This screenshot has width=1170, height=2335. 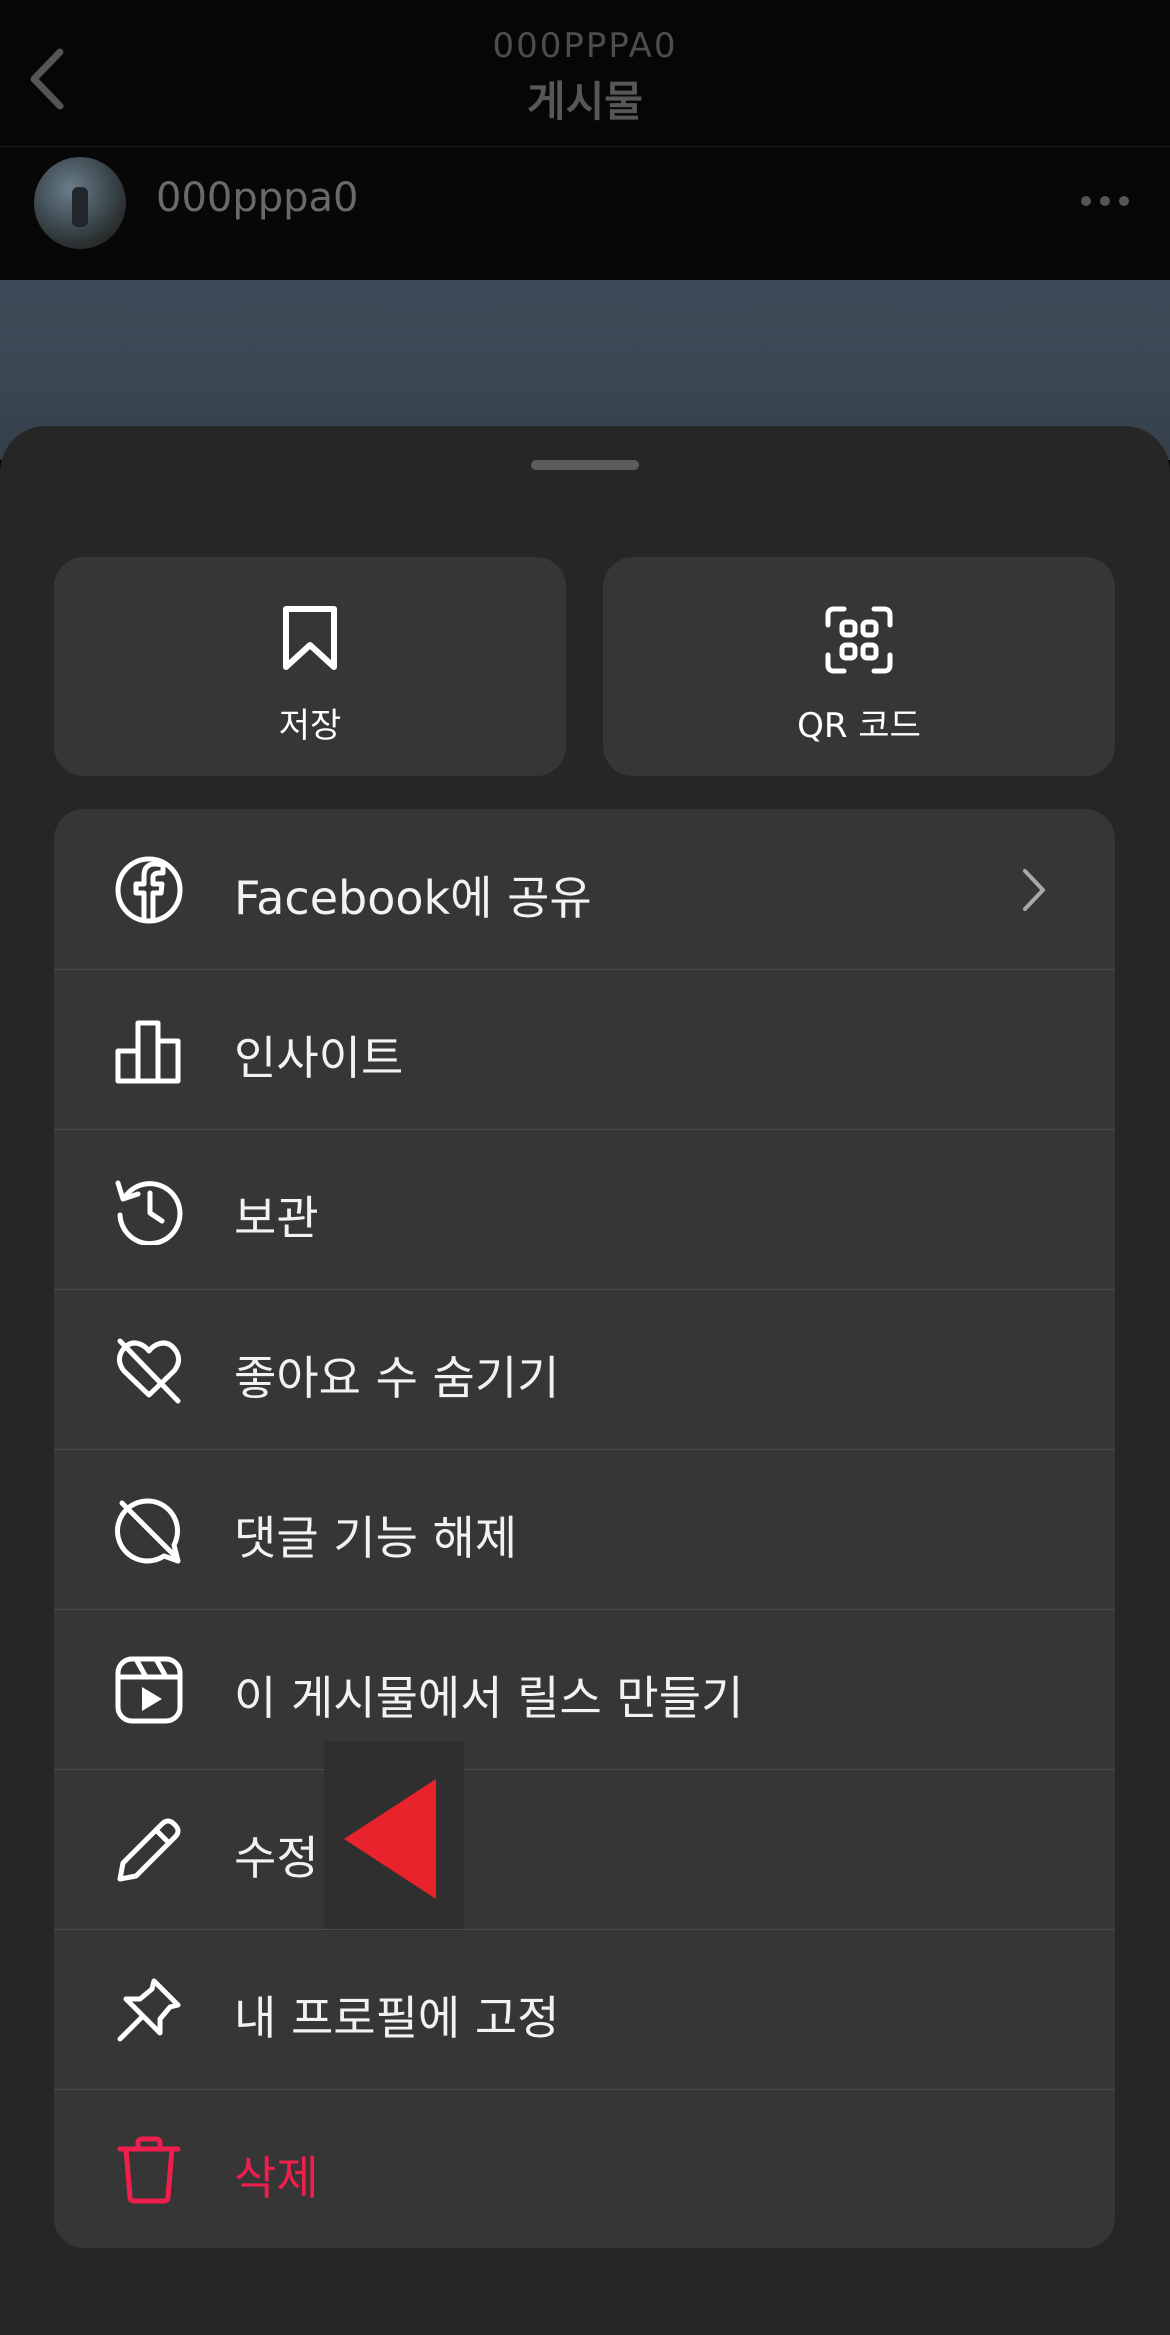 I want to click on save-label: 저장, so click(x=310, y=726).